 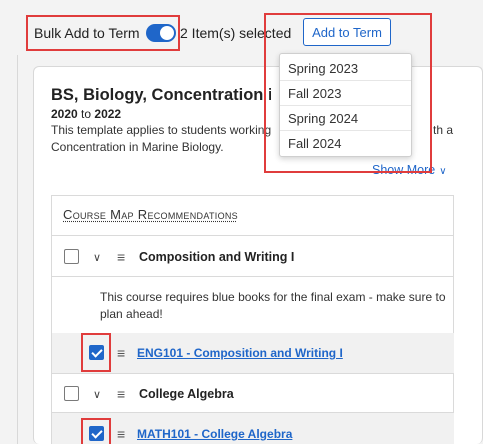 What do you see at coordinates (71, 393) in the screenshot?
I see `group-checkbox-algebra` at bounding box center [71, 393].